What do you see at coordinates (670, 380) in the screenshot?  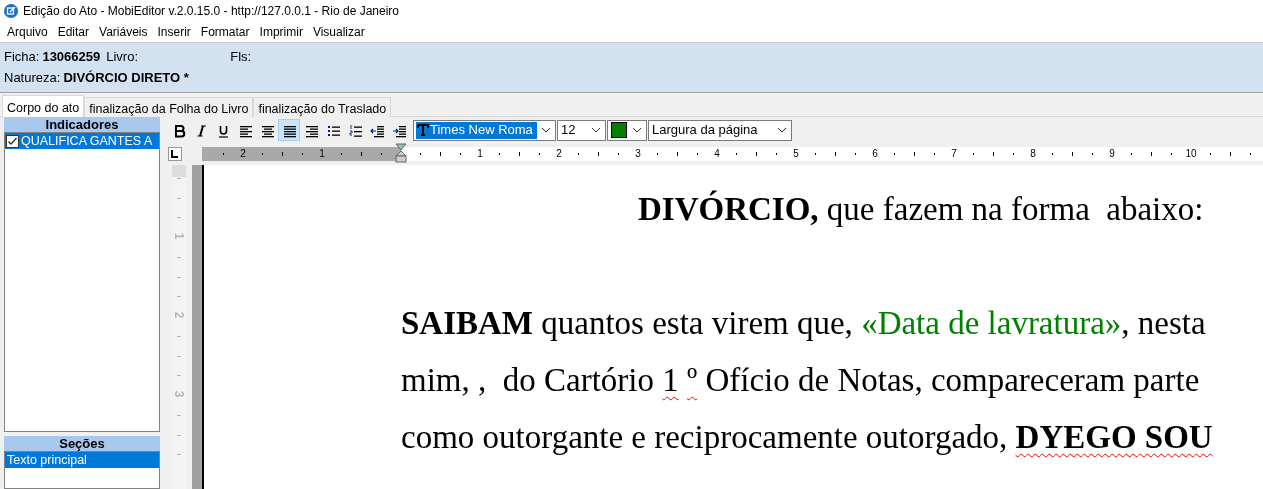 I see `document-text: 1` at bounding box center [670, 380].